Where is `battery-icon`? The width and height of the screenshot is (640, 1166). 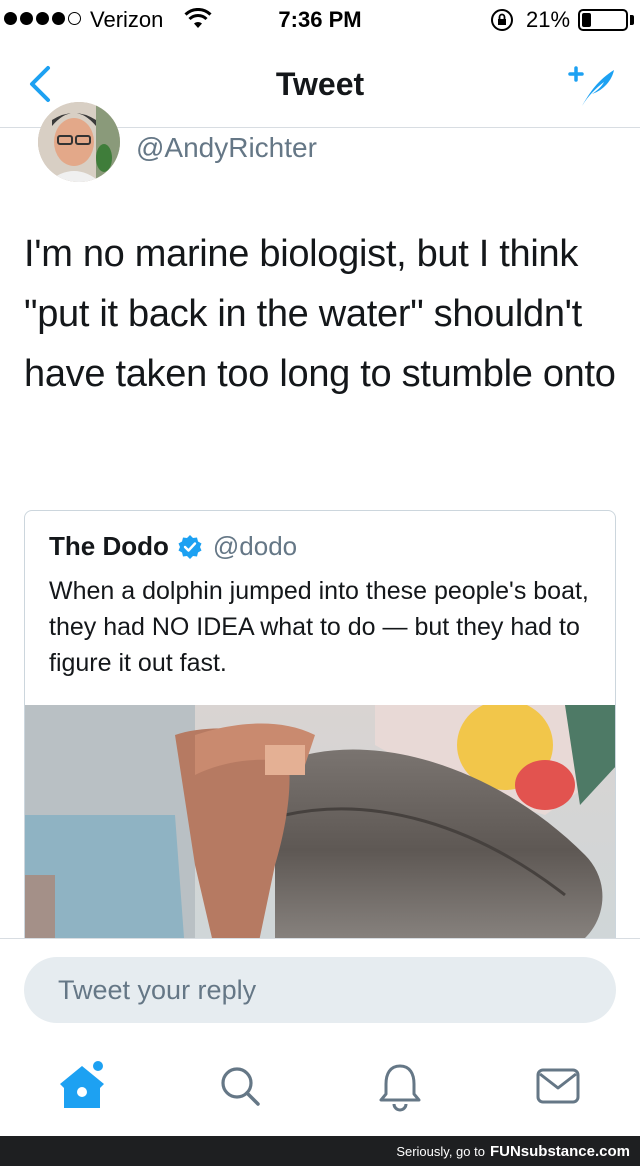 battery-icon is located at coordinates (603, 20).